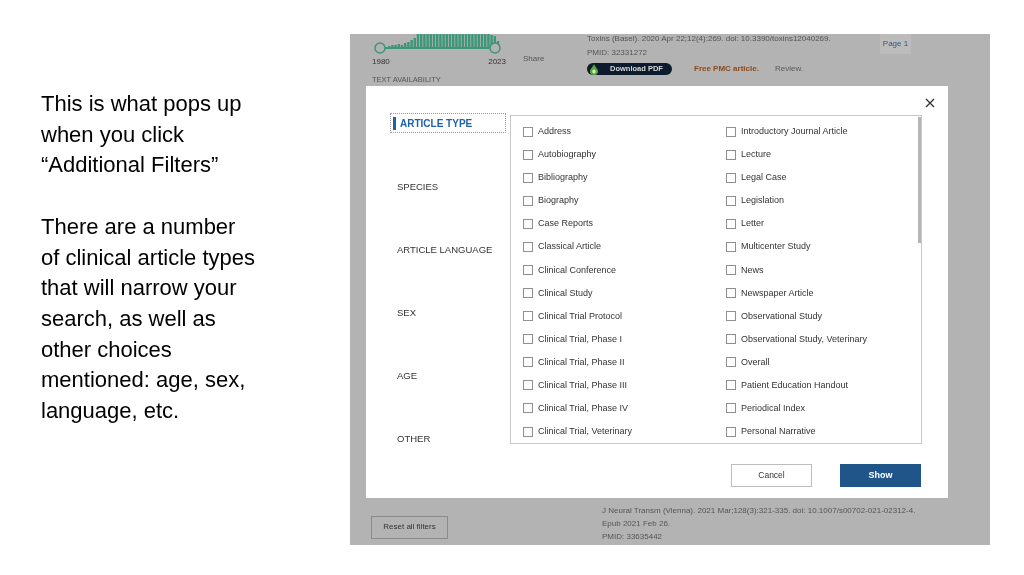  Describe the element at coordinates (759, 511) in the screenshot. I see `citation-text: J Neural Transm (Vienna). 2021 Mar;128(3):321-335. doi: 10.1007/s00702-021-02312-4.` at that location.